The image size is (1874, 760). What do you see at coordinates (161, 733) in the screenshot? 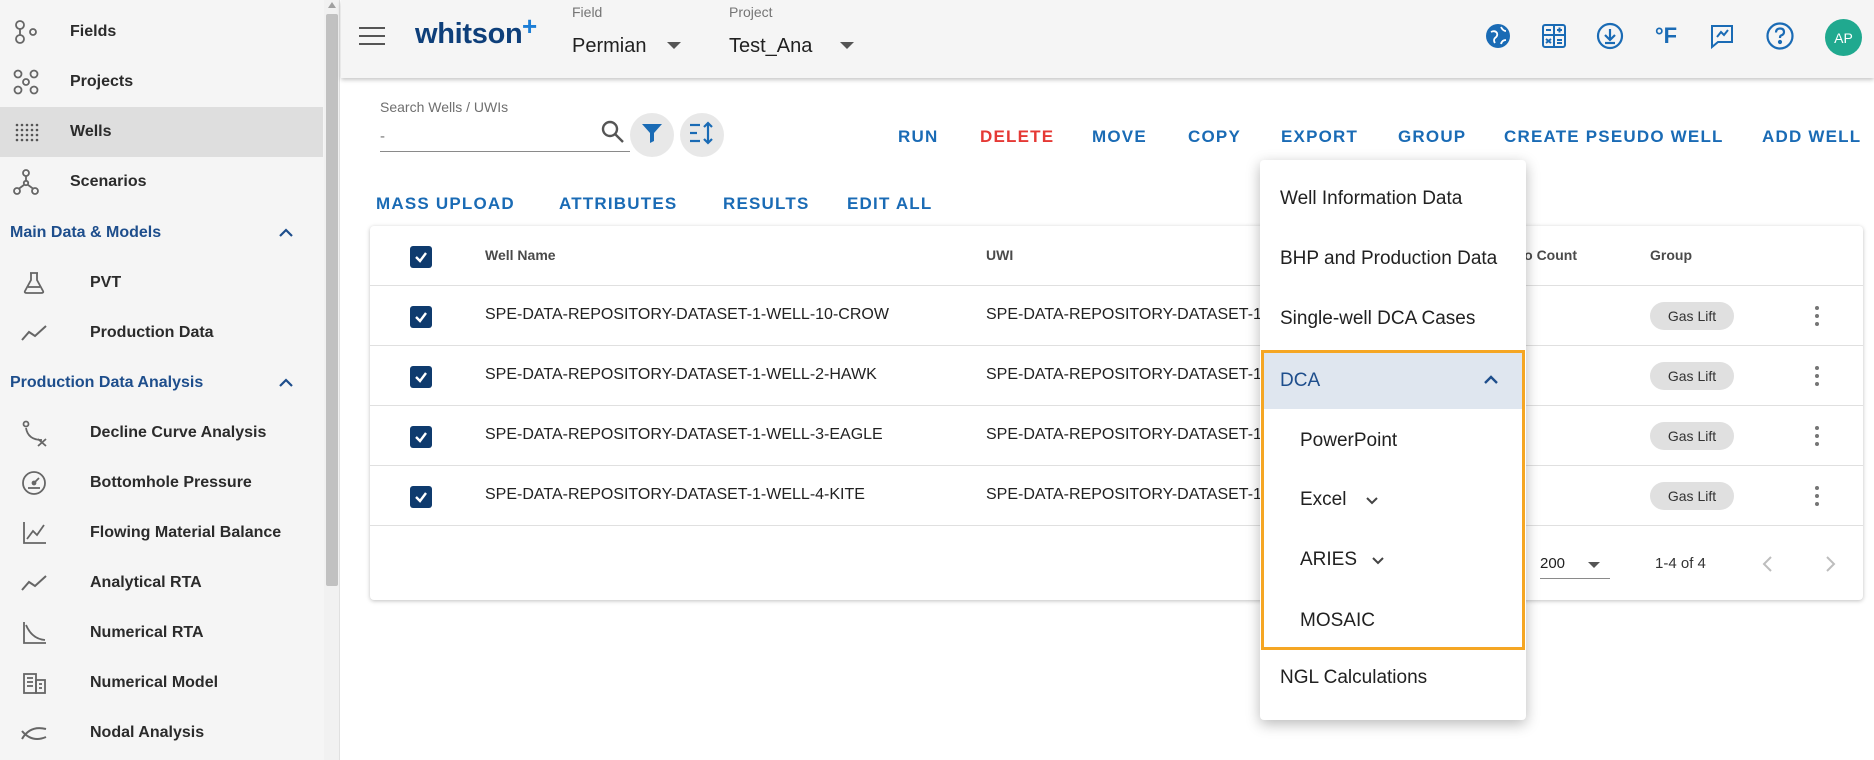
I see `sidebar-item-nodal-analysis: Nodal Analysis` at bounding box center [161, 733].